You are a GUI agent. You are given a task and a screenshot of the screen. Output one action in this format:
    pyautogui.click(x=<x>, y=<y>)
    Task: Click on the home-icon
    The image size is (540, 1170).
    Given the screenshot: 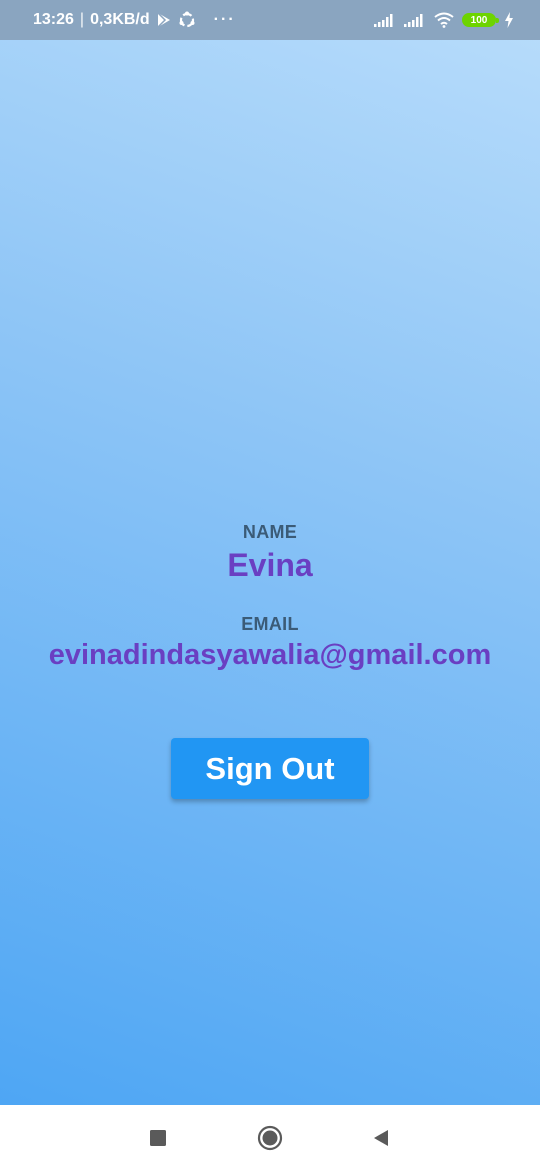 What is the action you would take?
    pyautogui.click(x=270, y=1138)
    